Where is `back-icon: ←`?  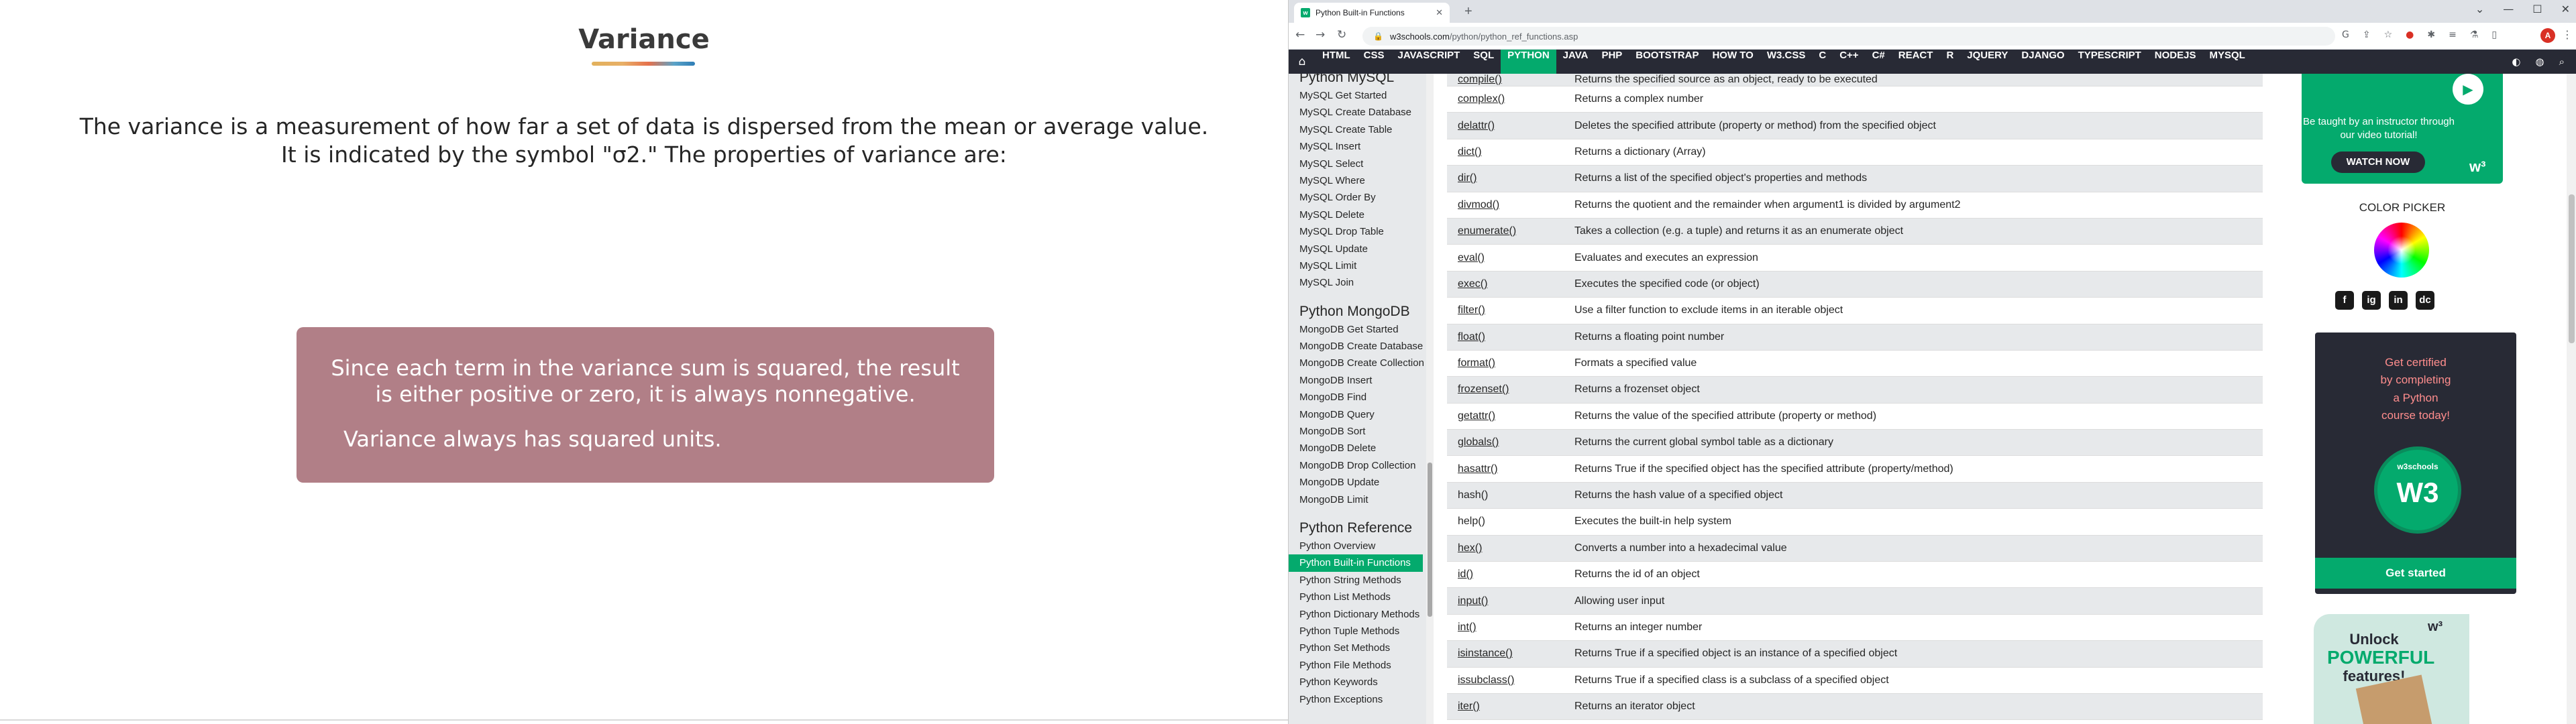 back-icon: ← is located at coordinates (1300, 35).